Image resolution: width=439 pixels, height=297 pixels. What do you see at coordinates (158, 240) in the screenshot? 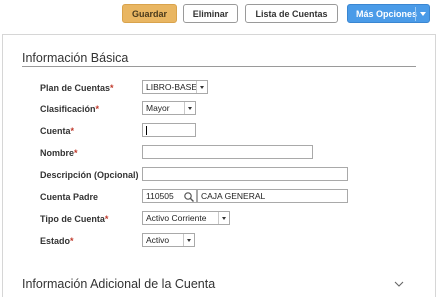
I see `estado-value: Activo` at bounding box center [158, 240].